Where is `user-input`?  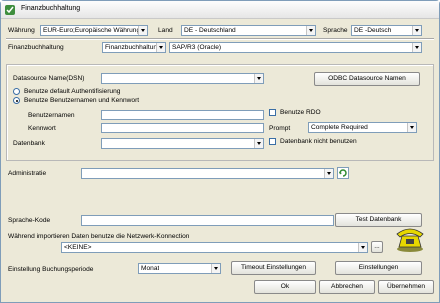
user-input is located at coordinates (182, 115).